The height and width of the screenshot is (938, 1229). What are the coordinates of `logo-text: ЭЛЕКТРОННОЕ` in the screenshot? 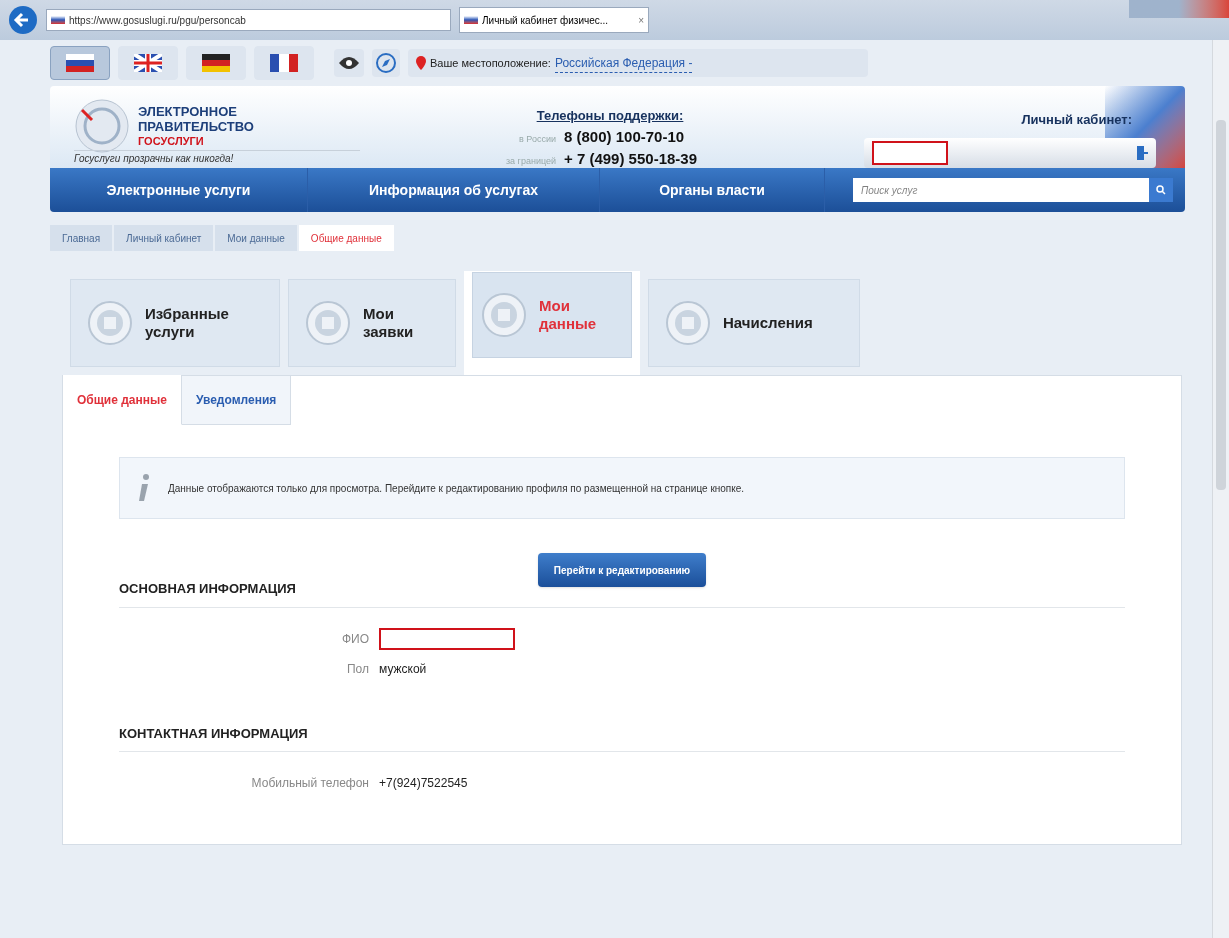 It's located at (188, 111).